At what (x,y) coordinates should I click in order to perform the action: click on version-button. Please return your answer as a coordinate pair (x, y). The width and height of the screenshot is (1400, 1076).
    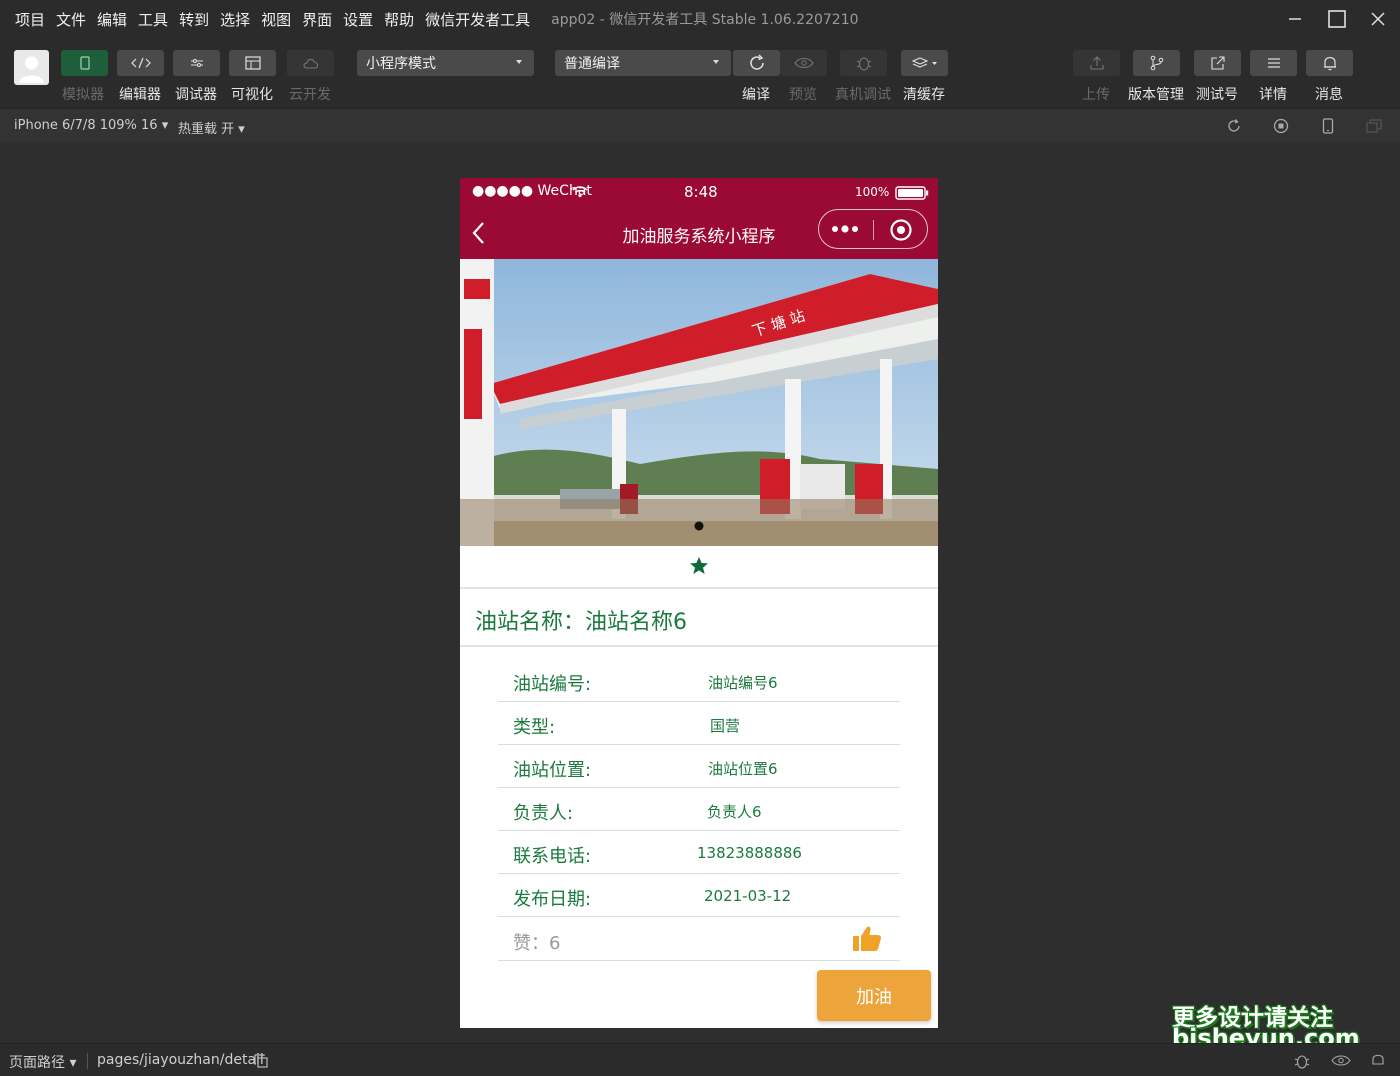
    Looking at the image, I should click on (1156, 63).